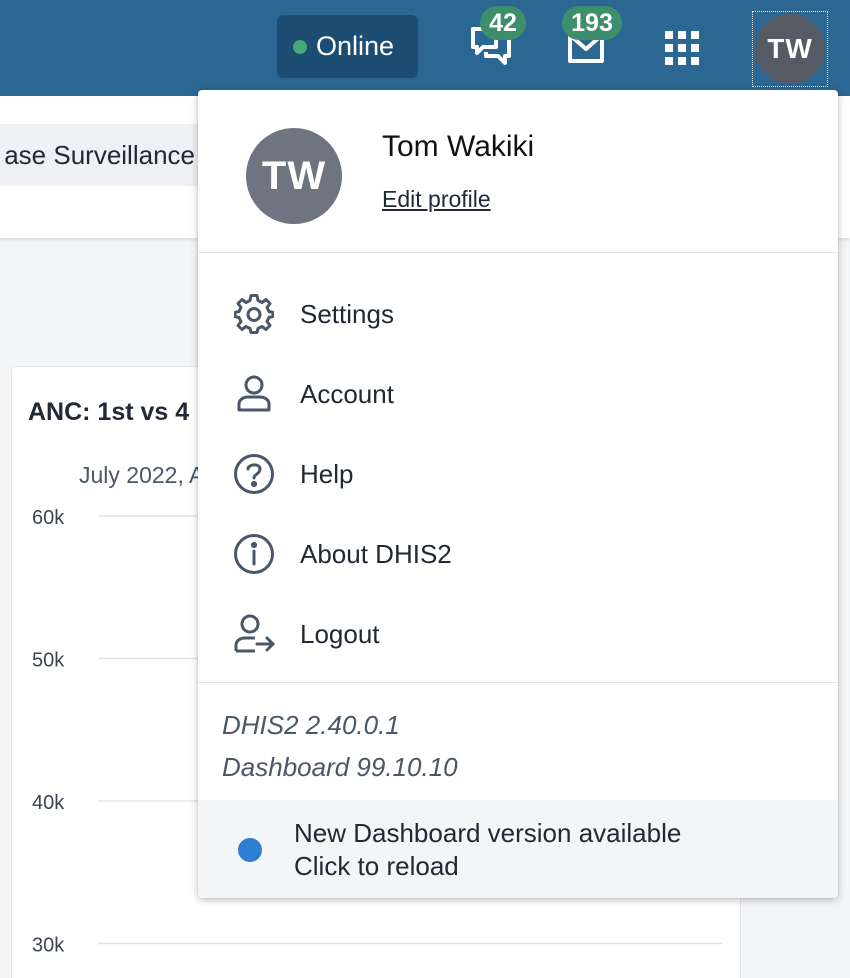 The image size is (850, 978). I want to click on menu-item-label: Help, so click(327, 473).